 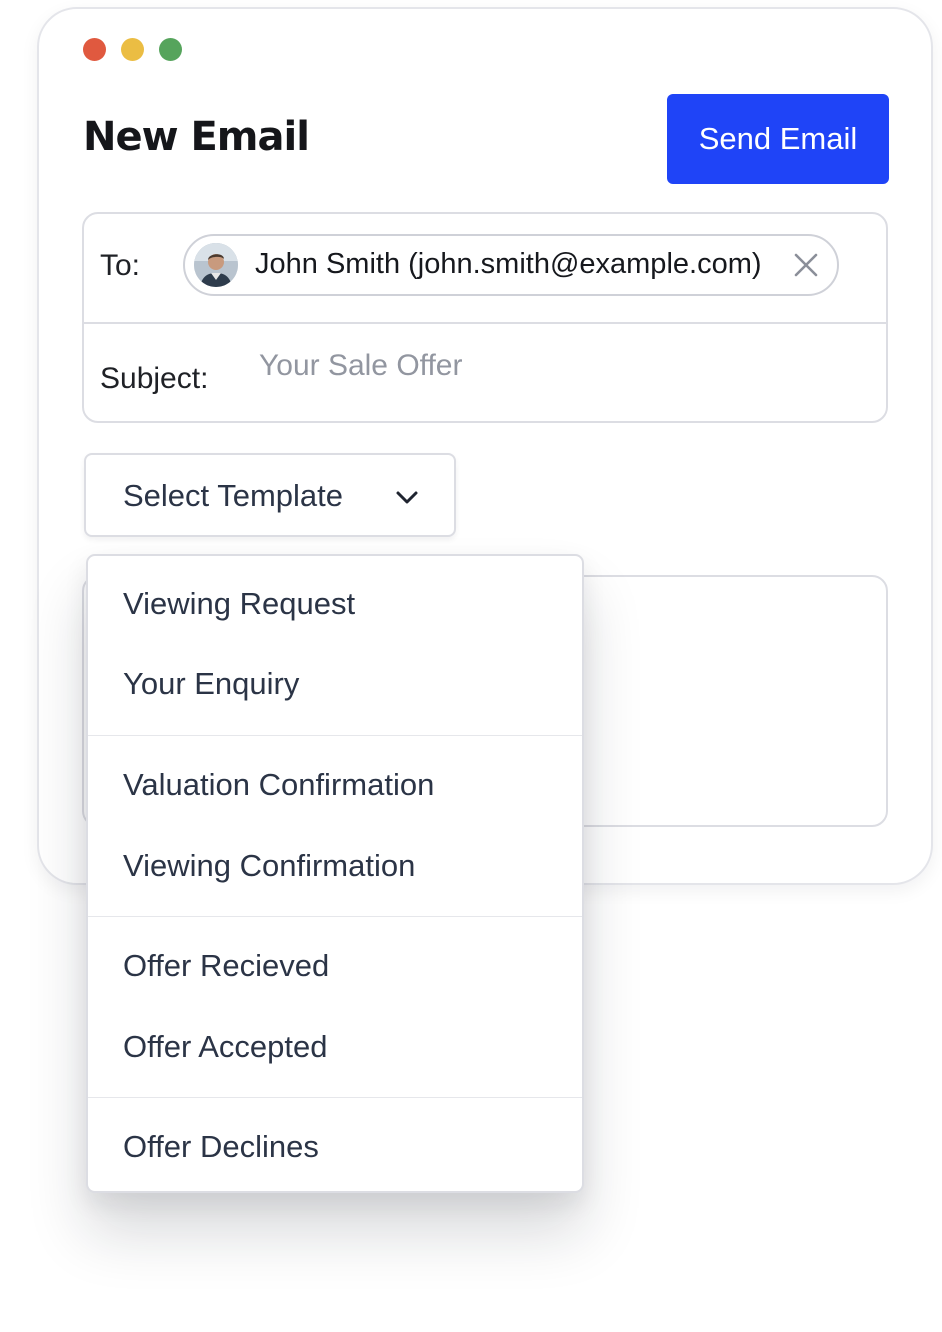 I want to click on maximize-window-dot, so click(x=170, y=49).